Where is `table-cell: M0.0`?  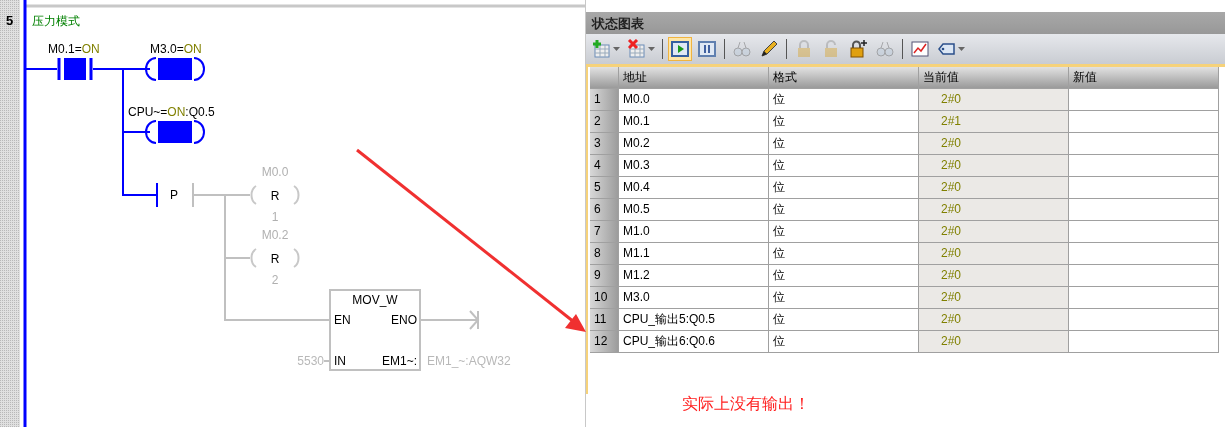
table-cell: M0.0 is located at coordinates (694, 100).